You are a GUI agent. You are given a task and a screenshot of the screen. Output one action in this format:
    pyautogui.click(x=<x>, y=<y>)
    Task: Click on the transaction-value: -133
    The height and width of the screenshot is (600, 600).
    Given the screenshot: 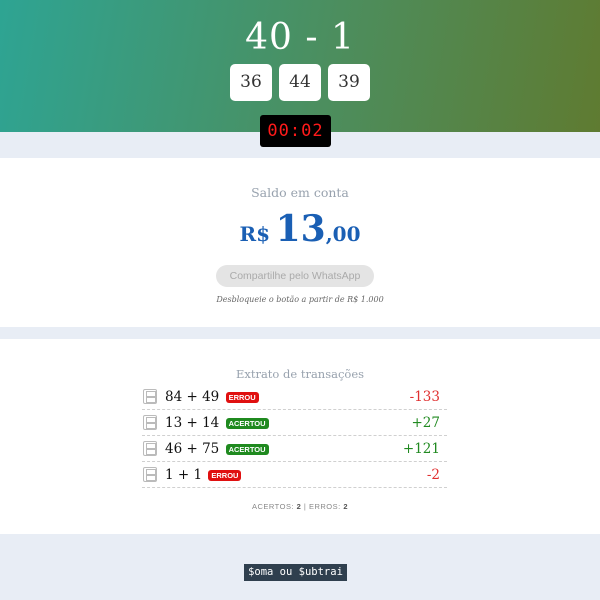 What is the action you would take?
    pyautogui.click(x=424, y=397)
    